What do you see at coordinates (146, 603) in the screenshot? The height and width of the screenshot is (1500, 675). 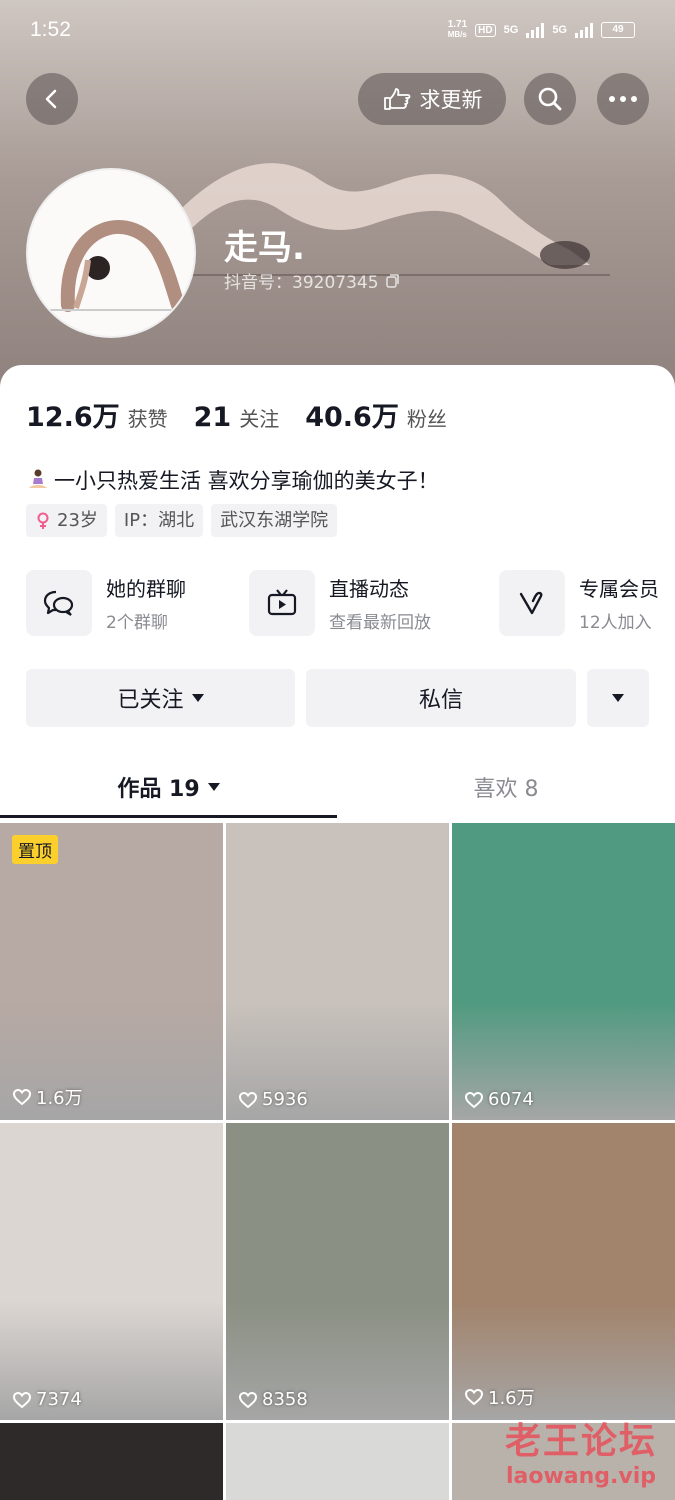 I see `feature-text: 她的群聊 2个群聊` at bounding box center [146, 603].